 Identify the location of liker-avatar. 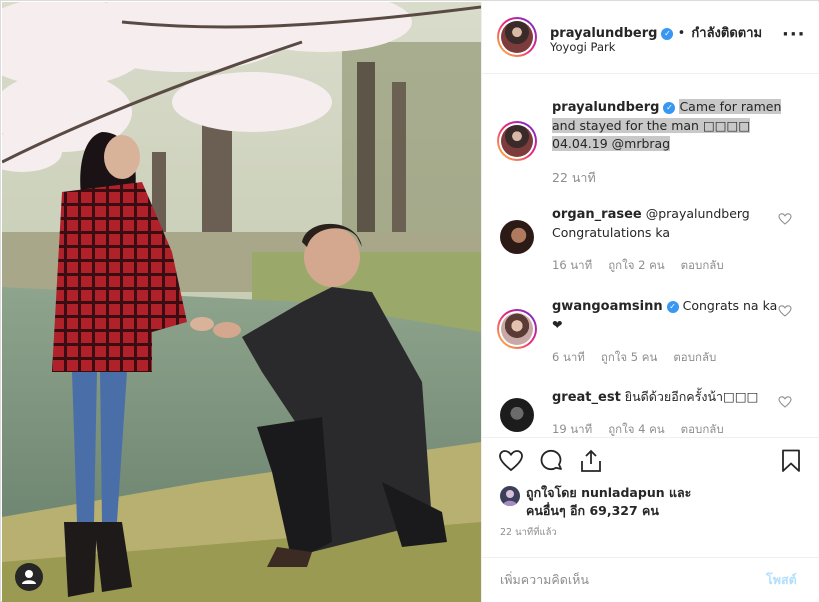
(510, 496).